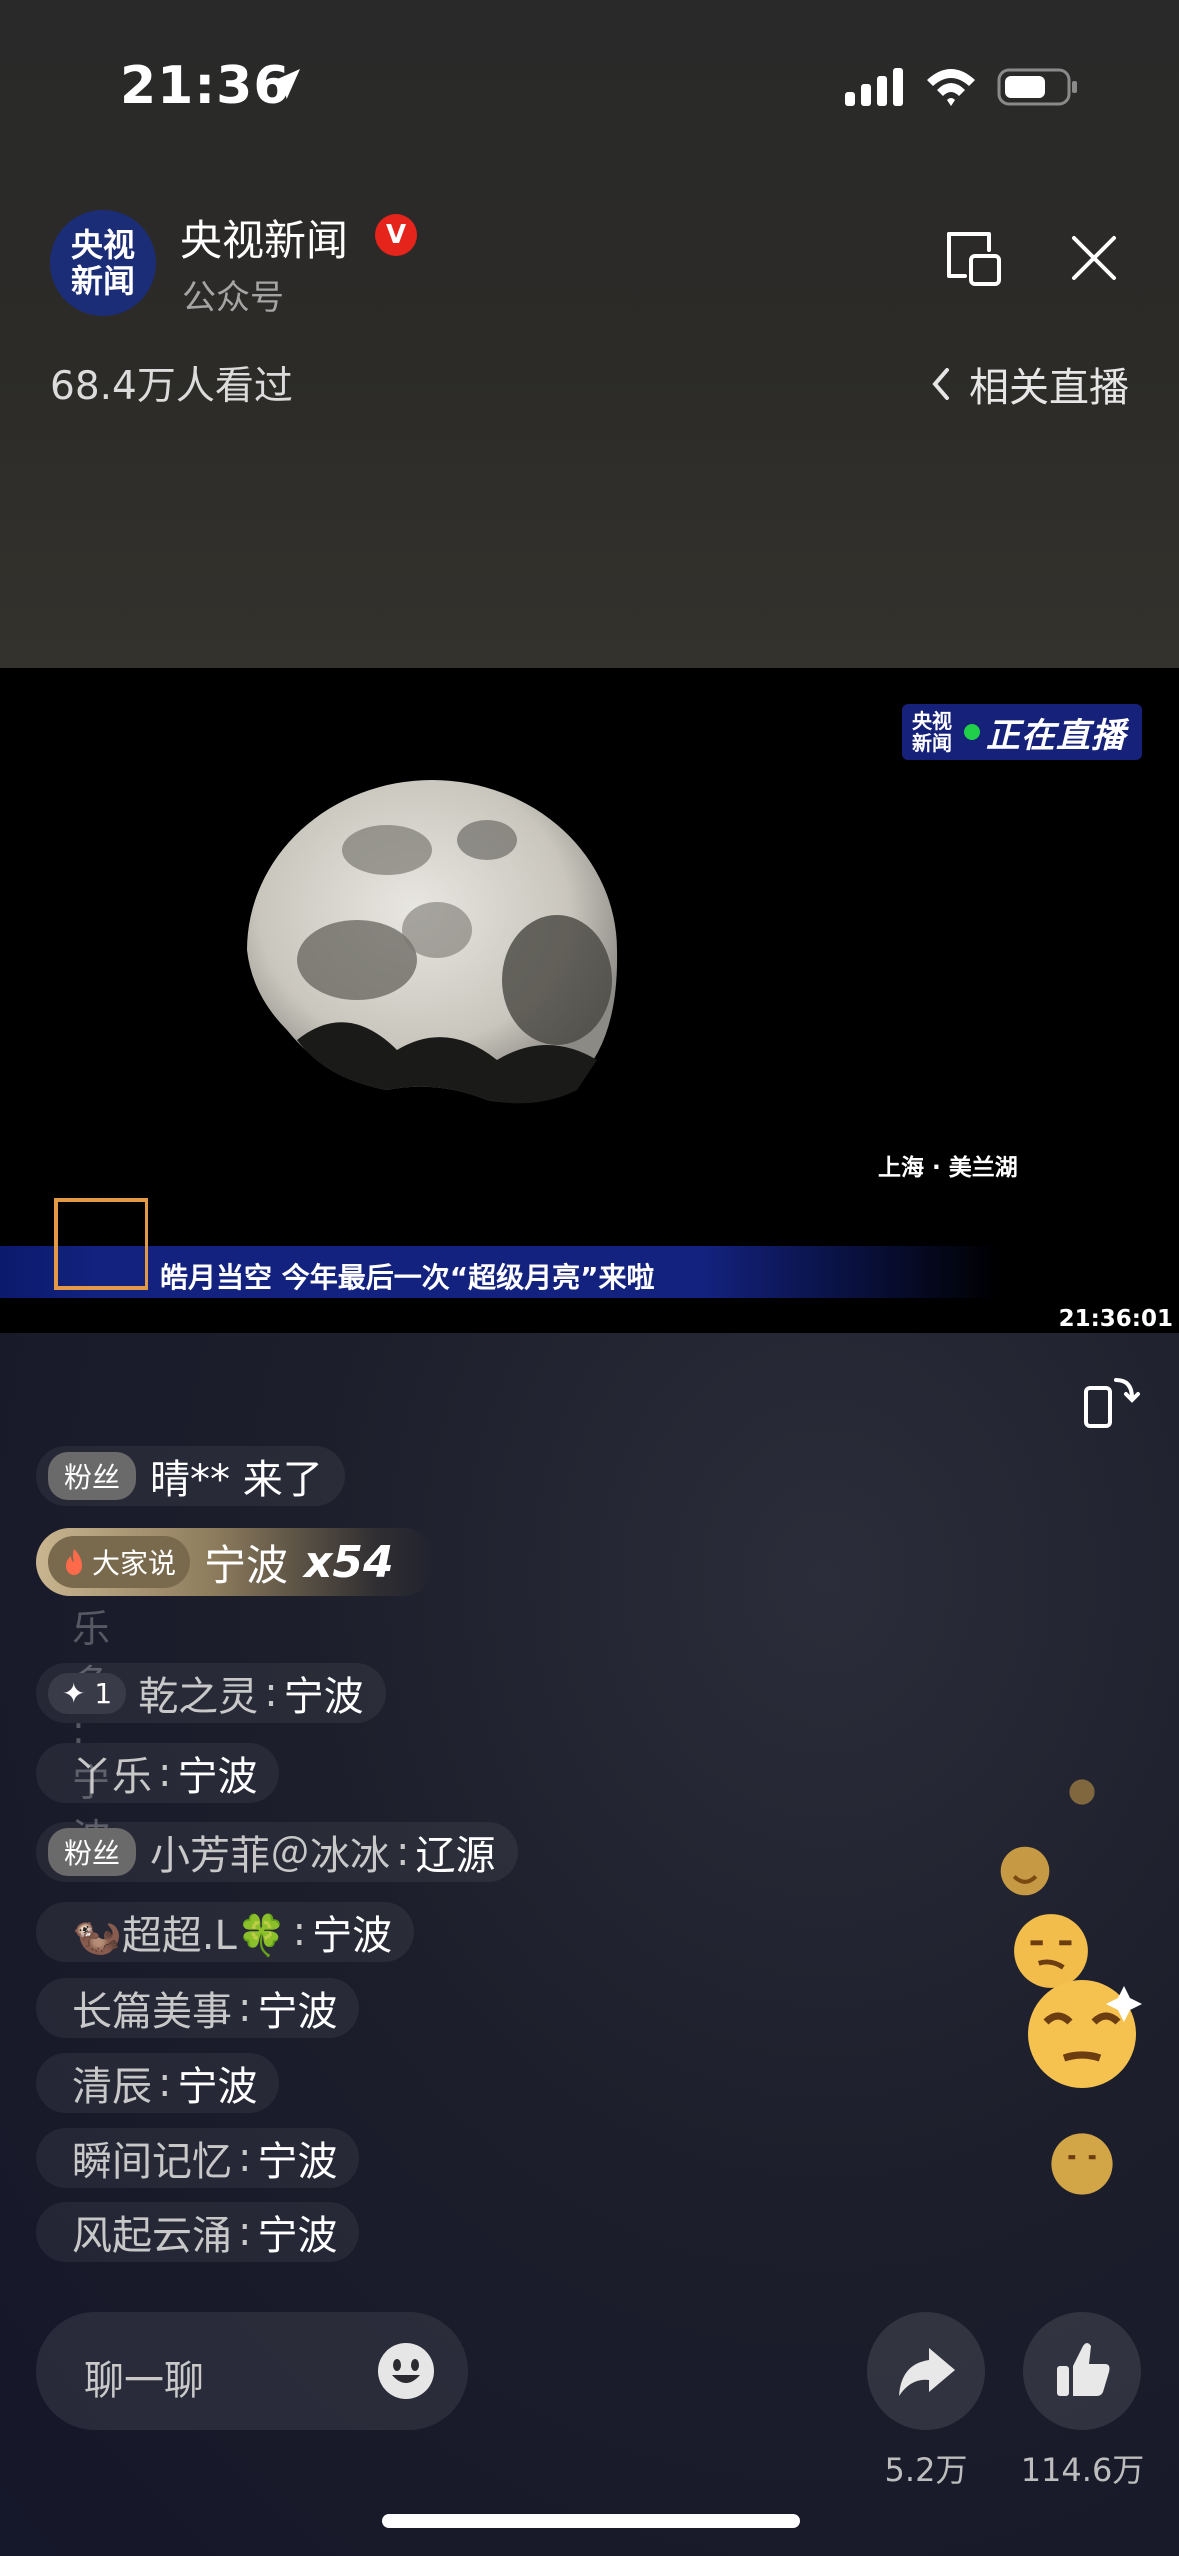 This screenshot has width=1179, height=2556. I want to click on trending-message-text: 宁波, so click(246, 1565).